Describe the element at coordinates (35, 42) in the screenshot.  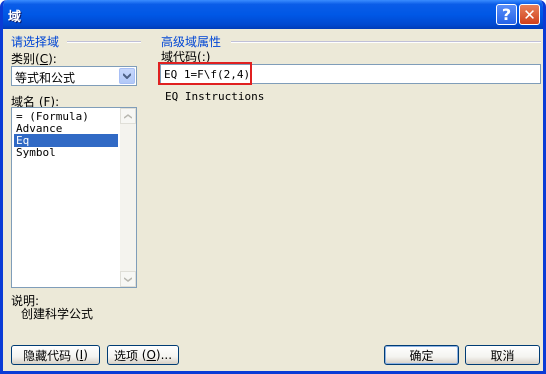
I see `left-section-title: 请选择域` at that location.